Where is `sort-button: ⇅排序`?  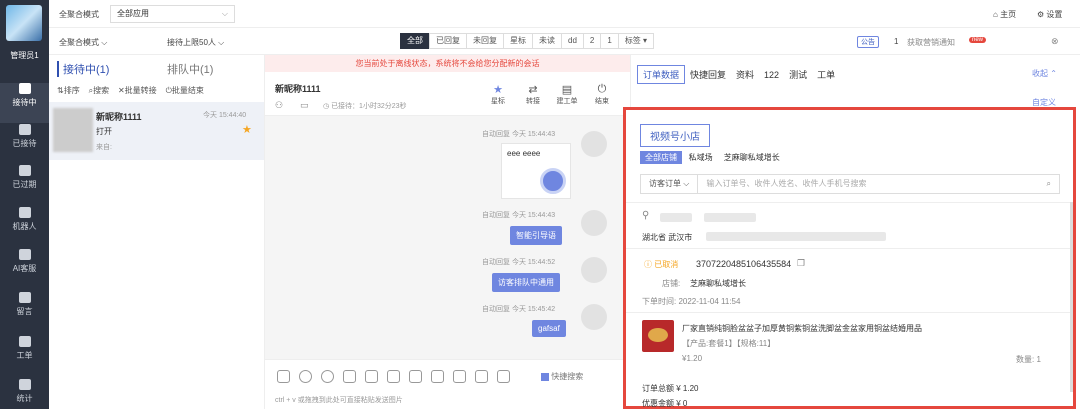 sort-button: ⇅排序 is located at coordinates (68, 90).